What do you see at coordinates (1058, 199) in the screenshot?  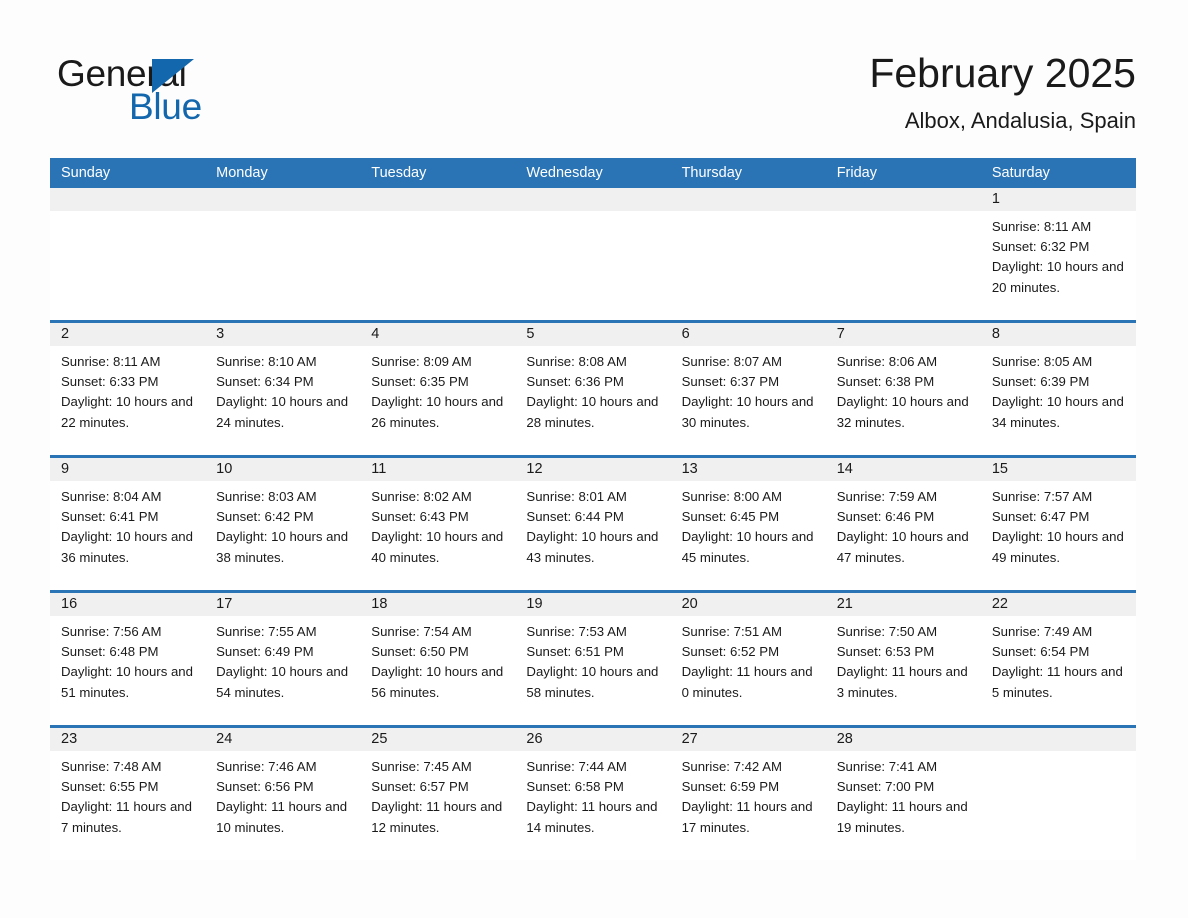 I see `day-number: 1` at bounding box center [1058, 199].